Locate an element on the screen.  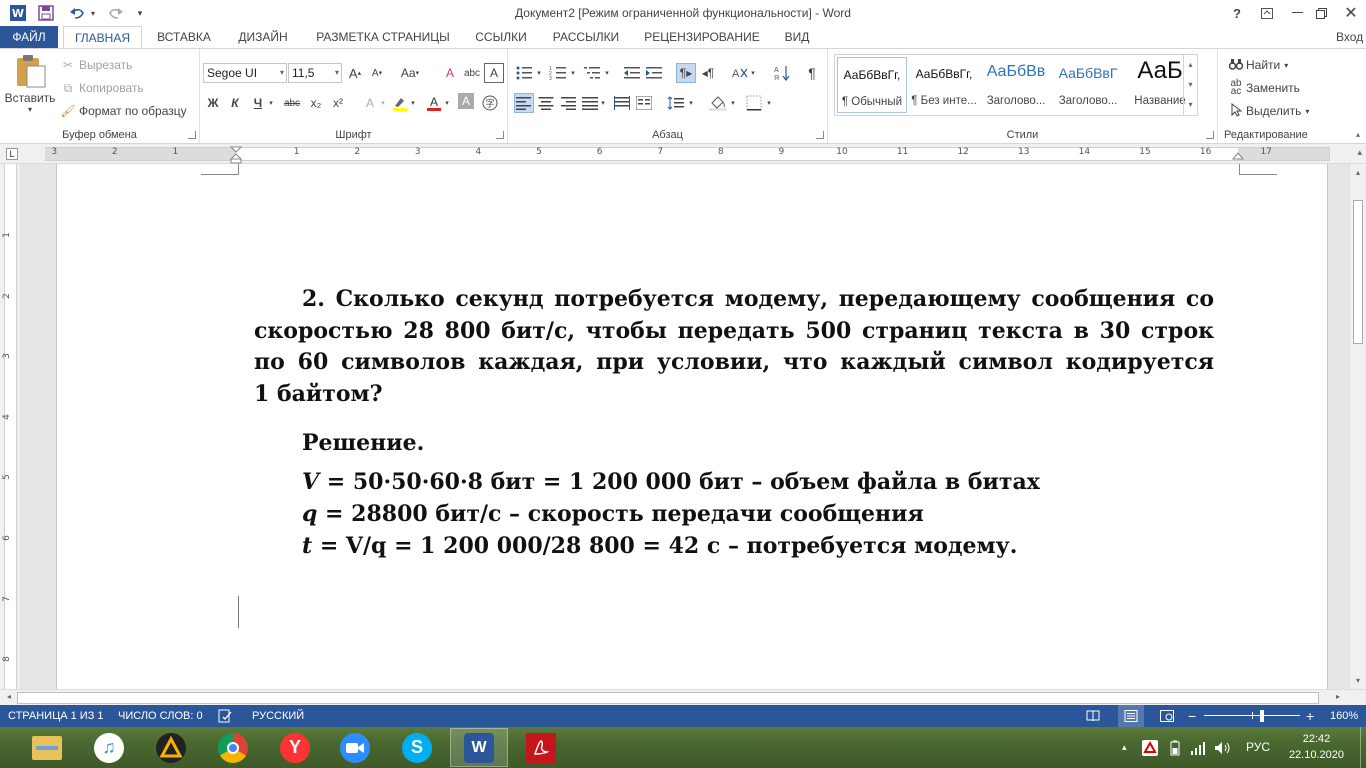
highlight-icon is located at coordinates (400, 103).